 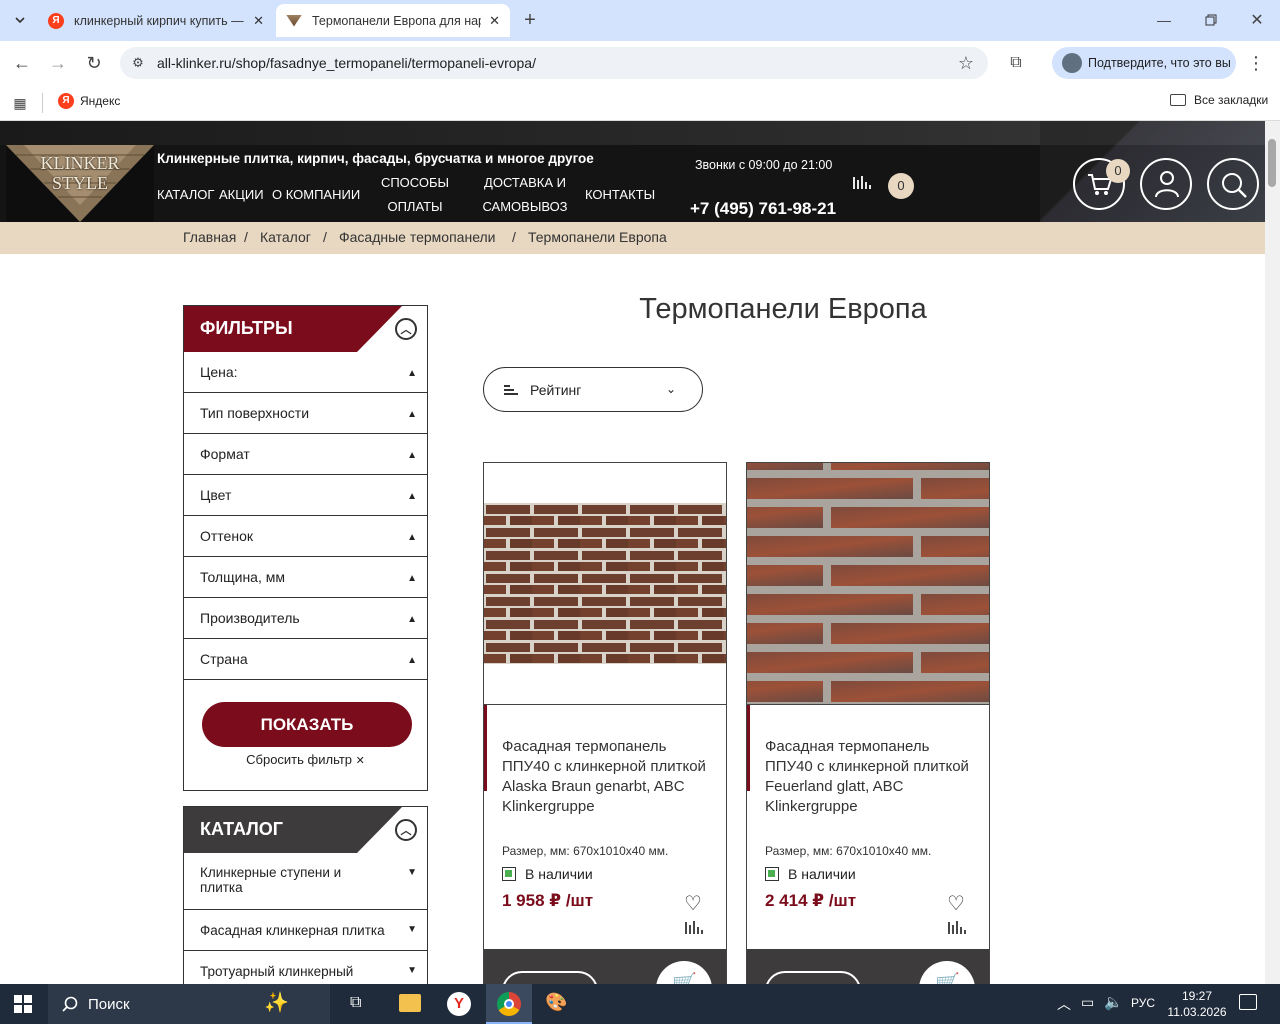 What do you see at coordinates (620, 195) in the screenshot?
I see `nav-contacts: КОНТАКТЫ` at bounding box center [620, 195].